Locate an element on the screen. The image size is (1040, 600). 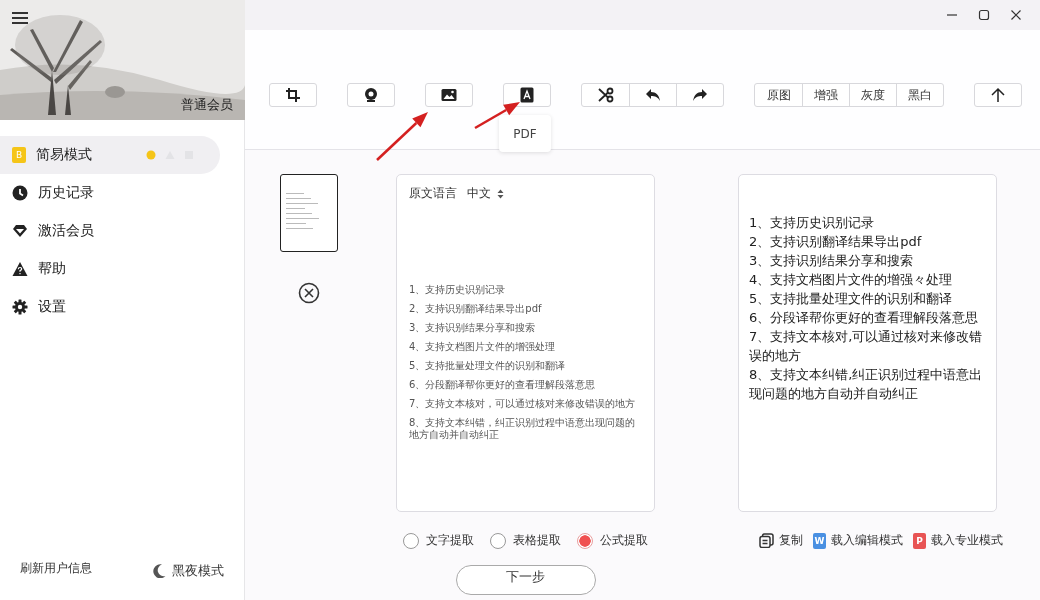
upload-button is located at coordinates (998, 95).